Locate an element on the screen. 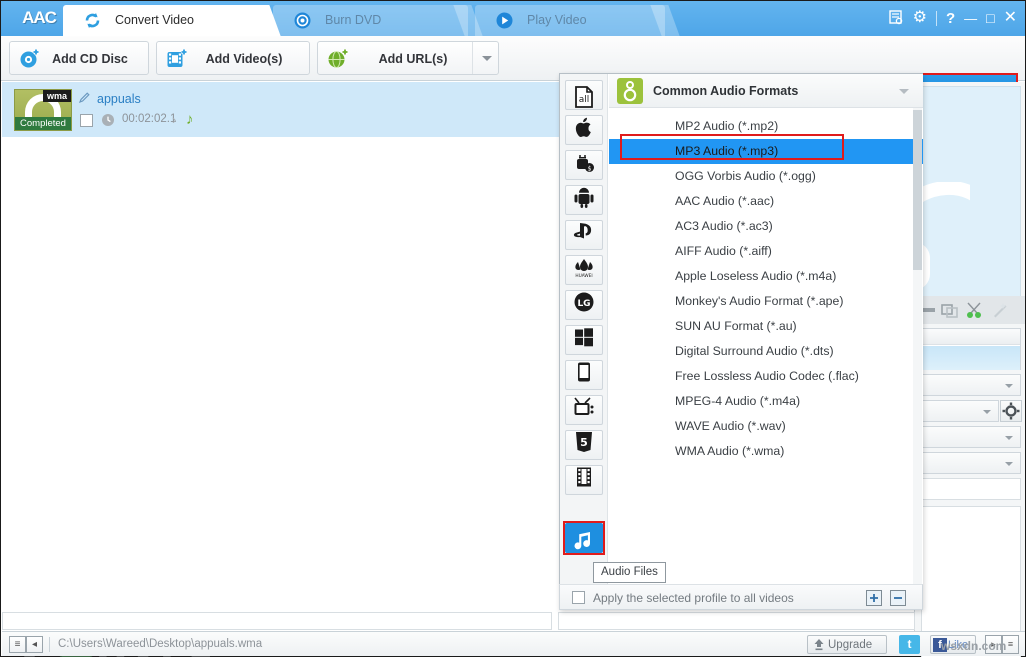 This screenshot has width=1026, height=657. format-item-ogg: OGG Vorbis Audio (*.ogg) is located at coordinates (766, 176).